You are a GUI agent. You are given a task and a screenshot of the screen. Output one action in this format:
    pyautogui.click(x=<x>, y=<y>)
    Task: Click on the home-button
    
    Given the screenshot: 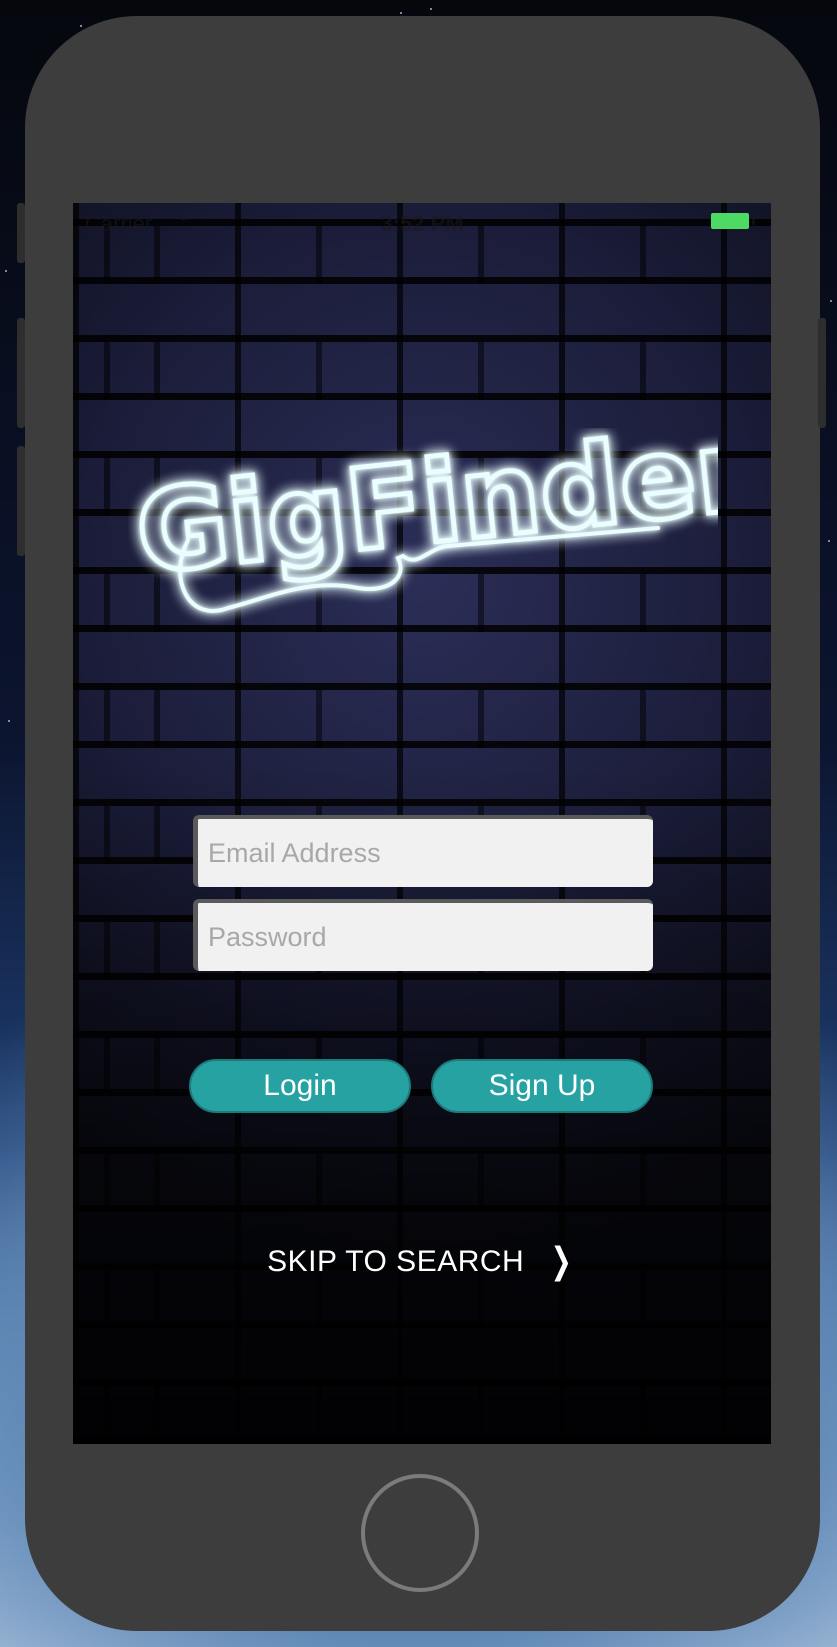 What is the action you would take?
    pyautogui.click(x=420, y=1533)
    